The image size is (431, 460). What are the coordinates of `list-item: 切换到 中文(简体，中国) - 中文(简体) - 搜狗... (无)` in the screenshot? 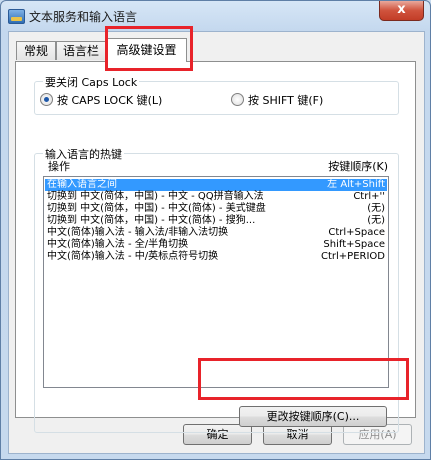 It's located at (216, 221).